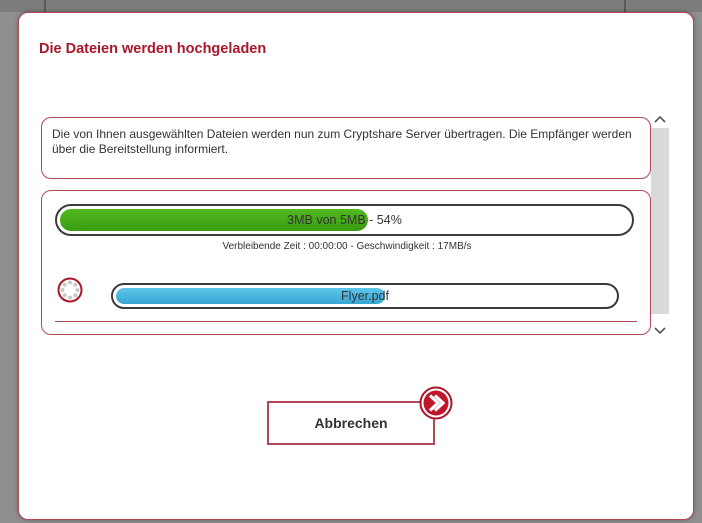 Image resolution: width=702 pixels, height=523 pixels. I want to click on file-name-label: Flyer.pdf, so click(365, 296).